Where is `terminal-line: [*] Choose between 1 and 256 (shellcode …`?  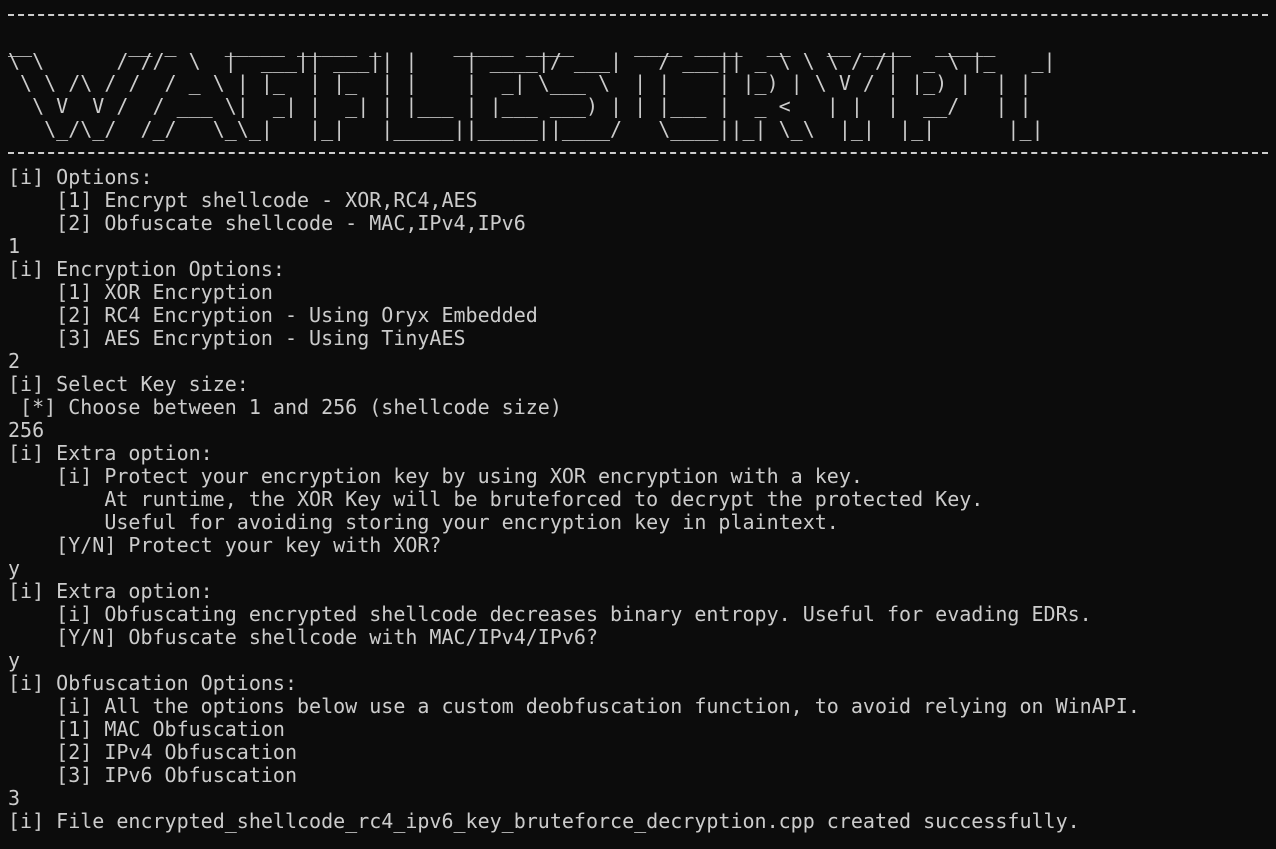
terminal-line: [*] Choose between 1 and 256 (shellcode … is located at coordinates (285, 407).